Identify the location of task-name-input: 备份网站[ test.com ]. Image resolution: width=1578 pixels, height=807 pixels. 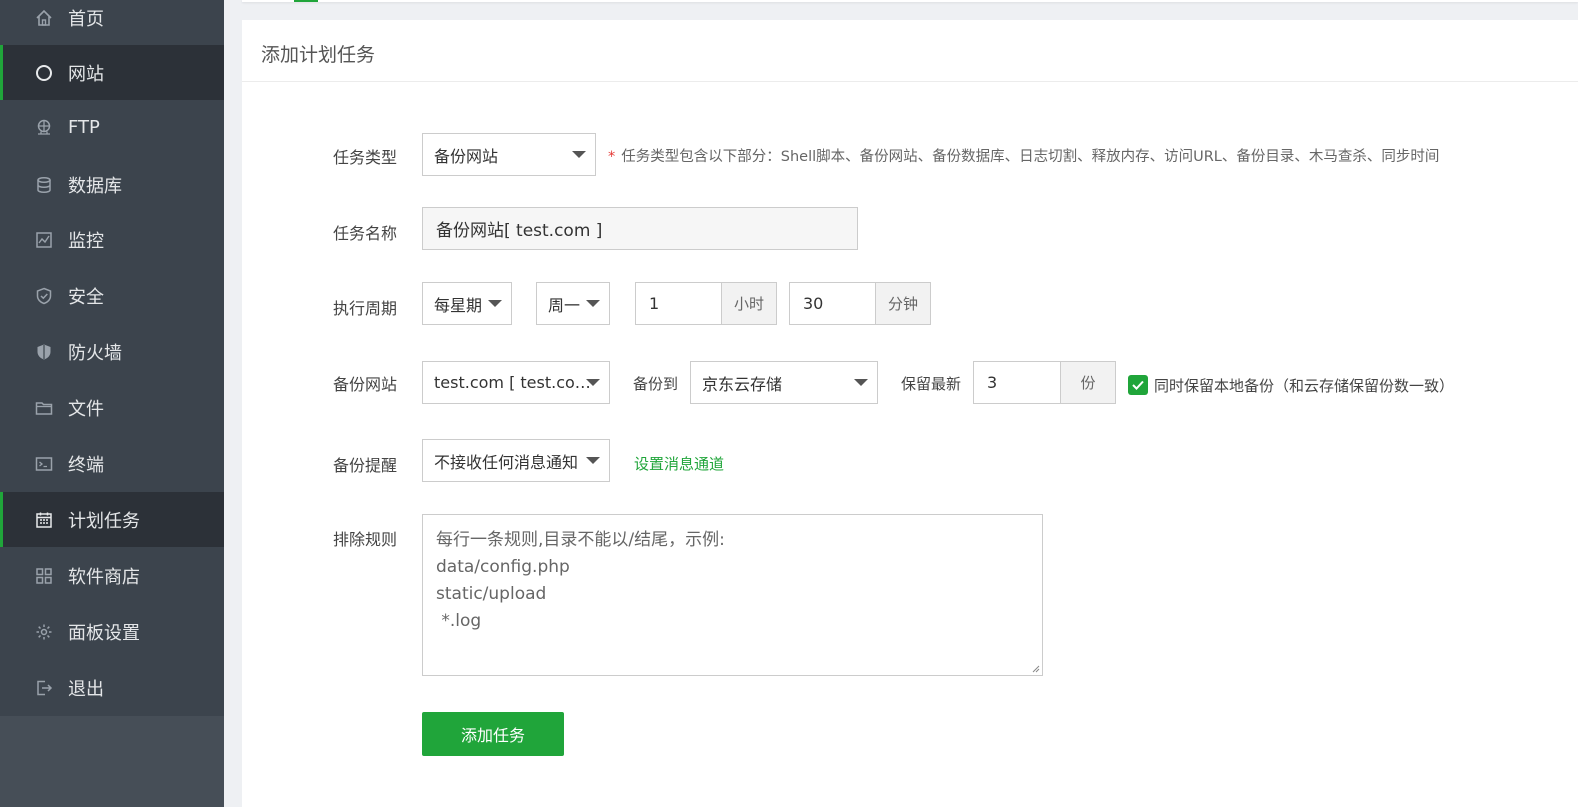
(640, 228).